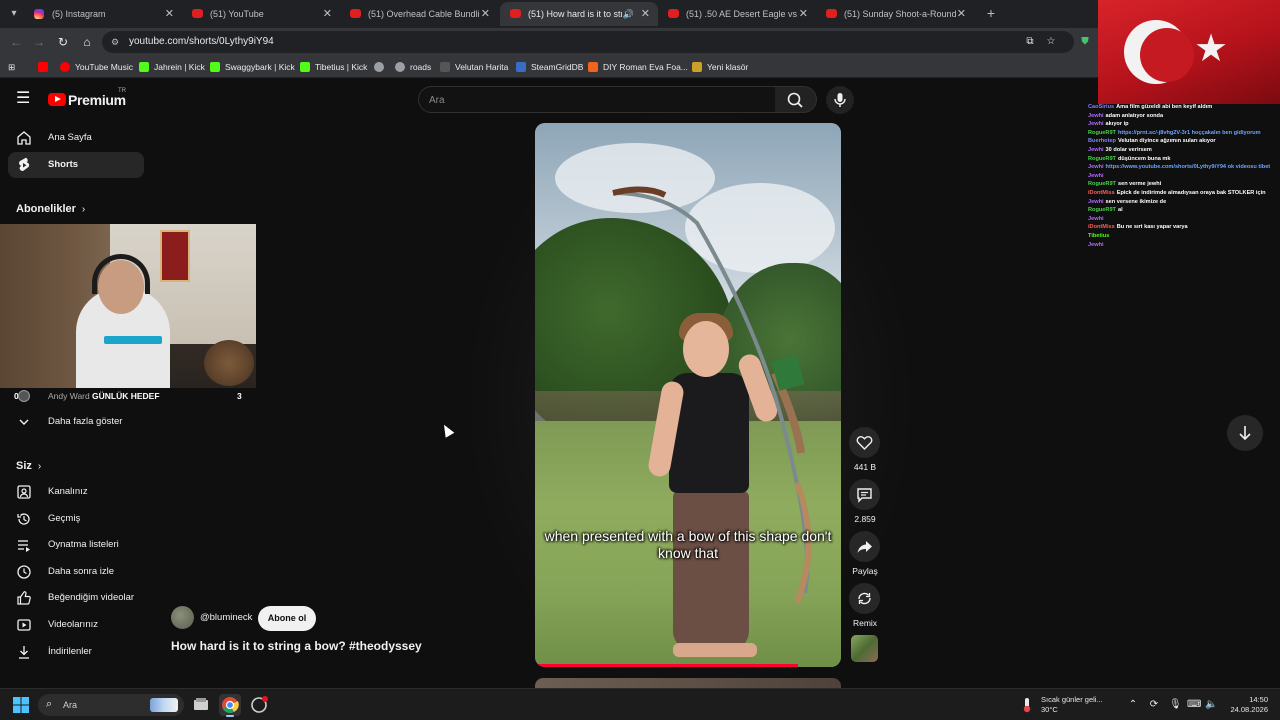  Describe the element at coordinates (45, 67) in the screenshot. I see `bookmark-youtube` at that location.